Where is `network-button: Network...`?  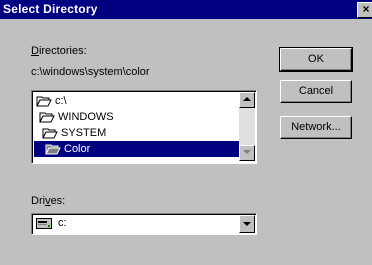 network-button: Network... is located at coordinates (316, 127).